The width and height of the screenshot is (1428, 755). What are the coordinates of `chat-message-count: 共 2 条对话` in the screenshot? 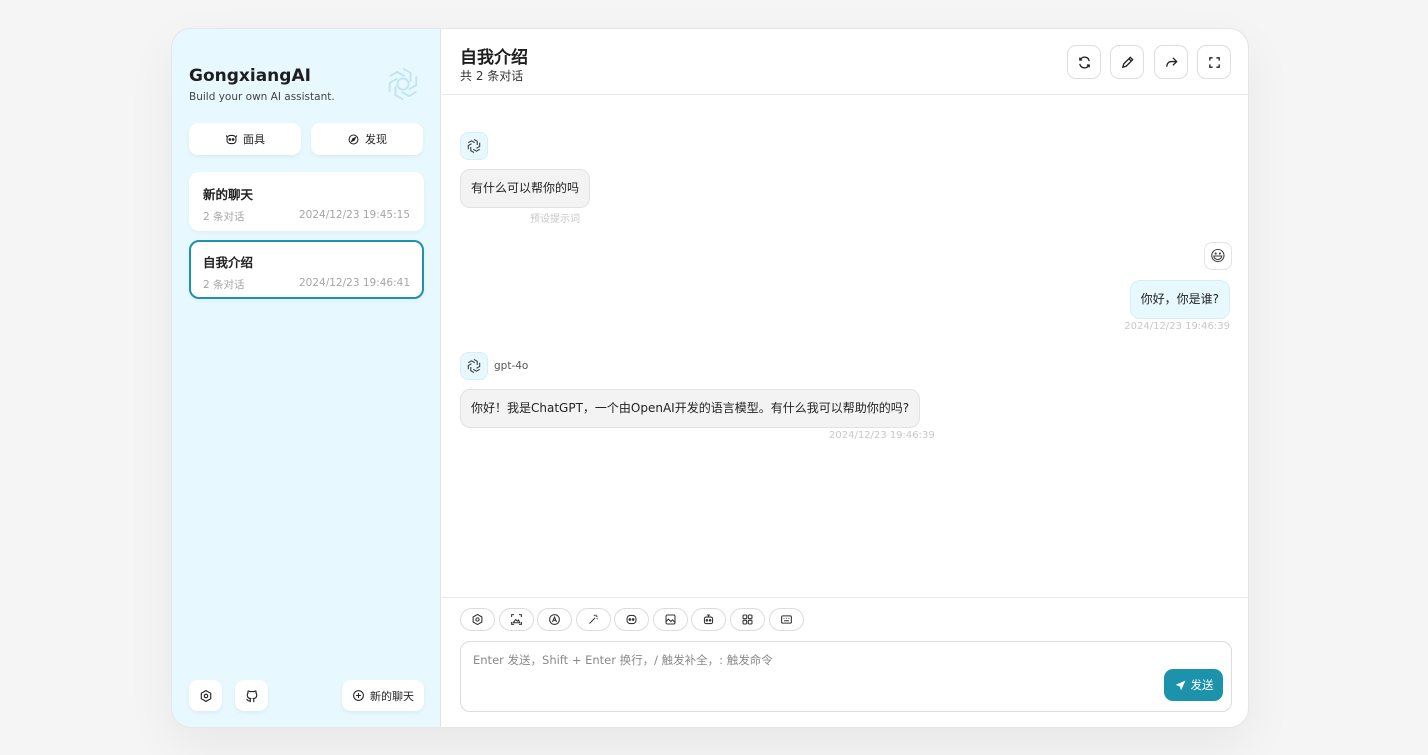 It's located at (492, 76).